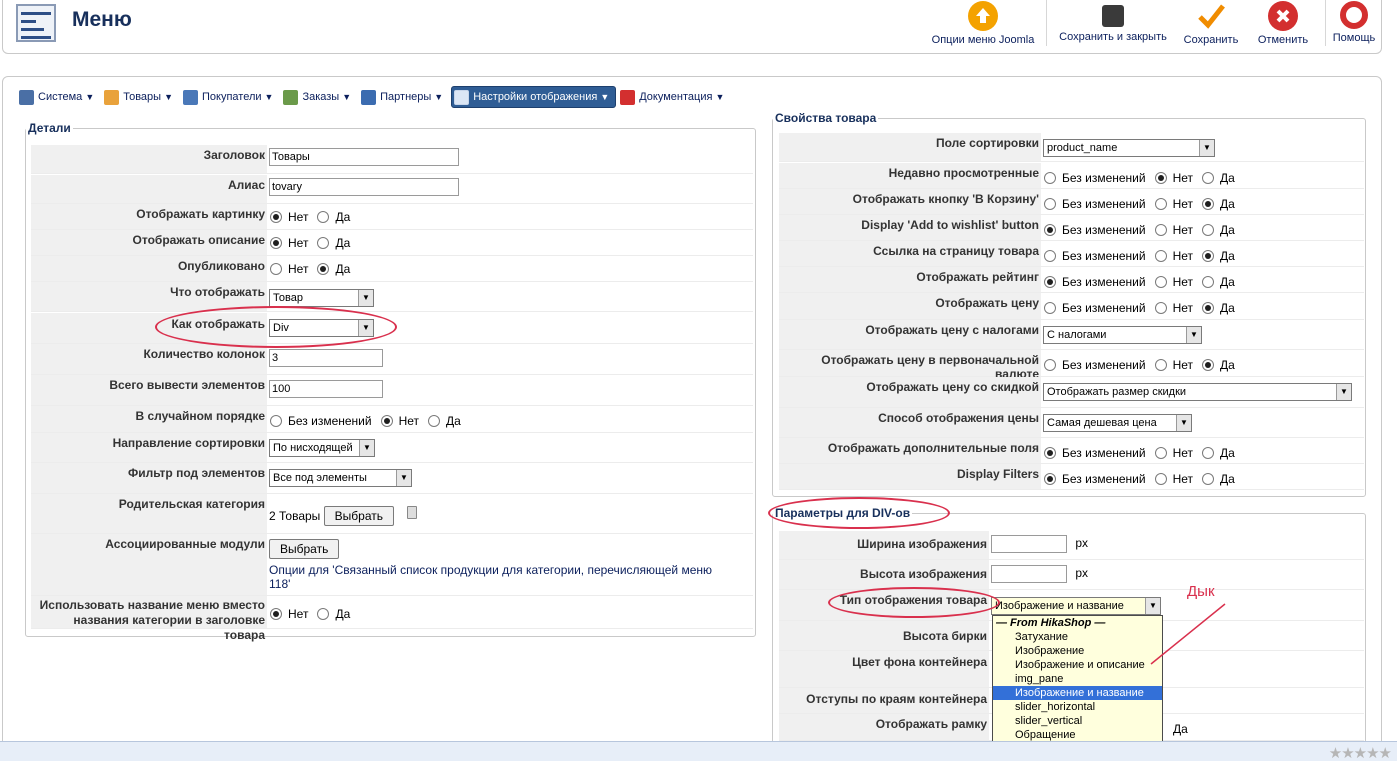  What do you see at coordinates (910, 306) in the screenshot?
I see `prop-label: Отображать цену` at bounding box center [910, 306].